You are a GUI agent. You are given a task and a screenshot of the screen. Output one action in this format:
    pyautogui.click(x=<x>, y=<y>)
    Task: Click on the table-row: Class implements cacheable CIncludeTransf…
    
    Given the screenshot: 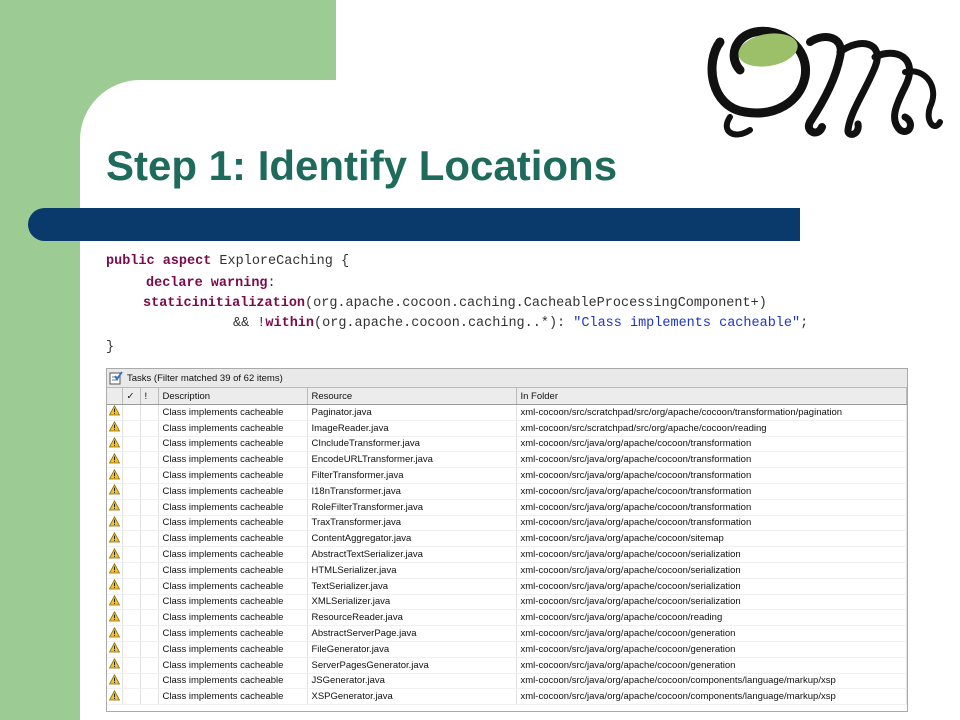 What is the action you would take?
    pyautogui.click(x=507, y=444)
    